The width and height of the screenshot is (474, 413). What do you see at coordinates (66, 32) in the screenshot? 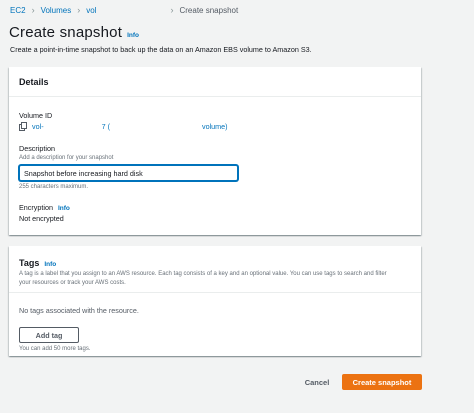
I see `page-title: Create snapshot` at bounding box center [66, 32].